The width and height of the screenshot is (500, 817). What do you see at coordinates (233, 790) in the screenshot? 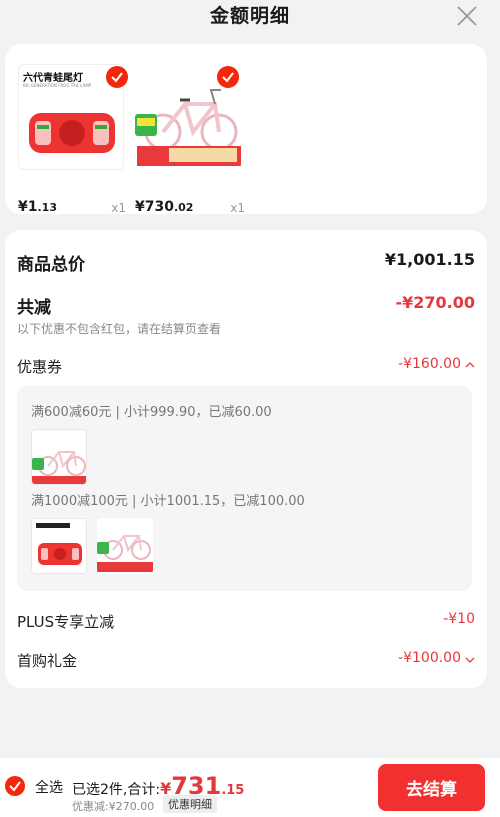
I see `total-dec: .15` at bounding box center [233, 790].